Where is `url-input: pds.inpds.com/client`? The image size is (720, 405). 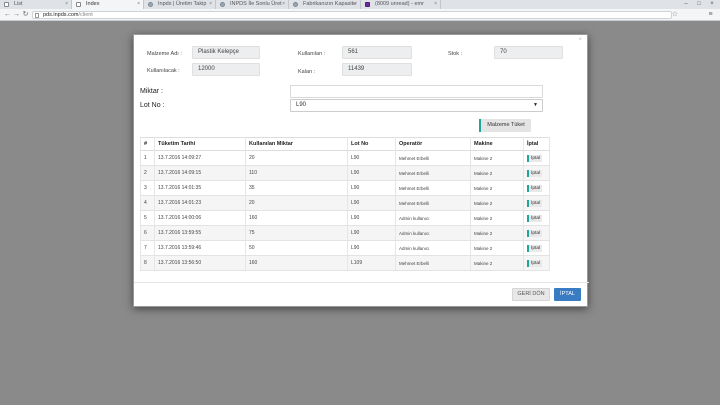 url-input: pds.inpds.com/client is located at coordinates (352, 15).